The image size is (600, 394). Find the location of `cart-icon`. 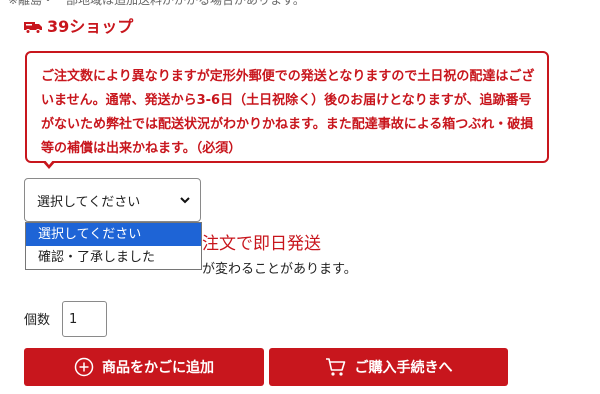

cart-icon is located at coordinates (335, 367).